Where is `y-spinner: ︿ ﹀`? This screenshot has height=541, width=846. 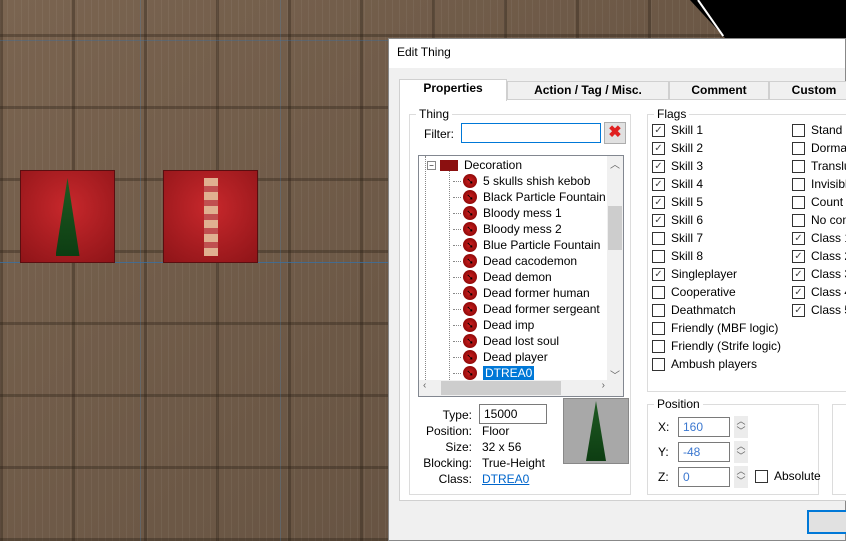 y-spinner: ︿ ﹀ is located at coordinates (741, 452).